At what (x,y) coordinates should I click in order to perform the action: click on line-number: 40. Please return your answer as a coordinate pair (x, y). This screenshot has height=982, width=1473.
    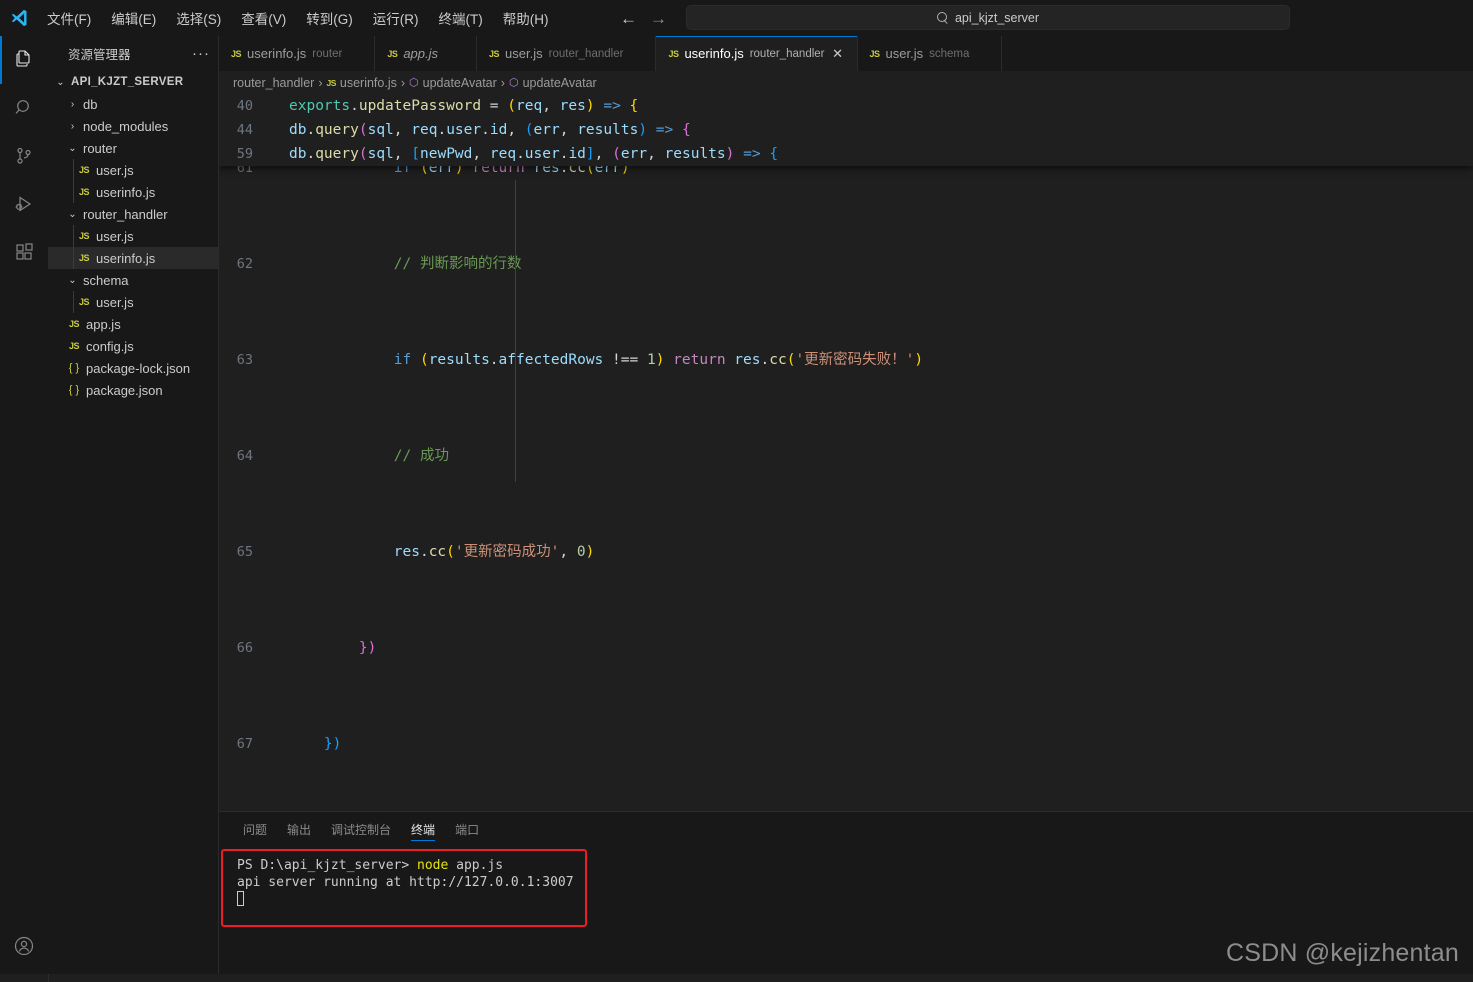
    Looking at the image, I should click on (244, 106).